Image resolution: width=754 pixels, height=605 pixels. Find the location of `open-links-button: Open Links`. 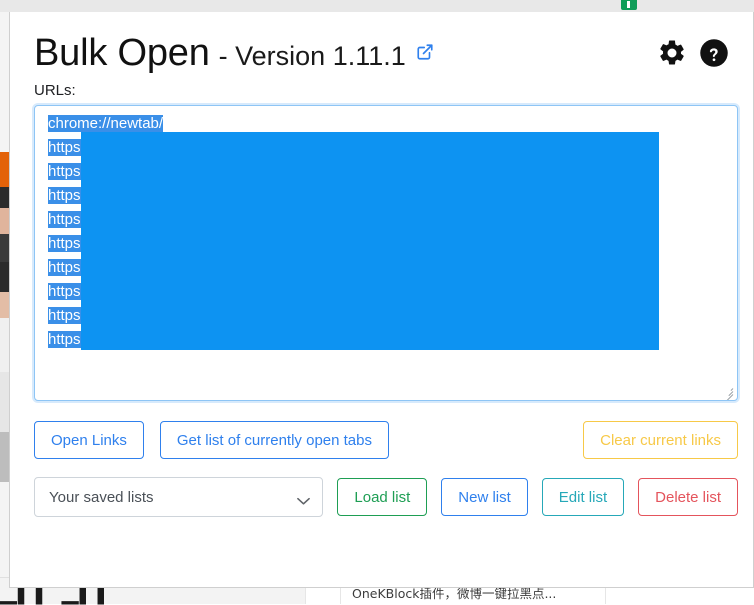

open-links-button: Open Links is located at coordinates (89, 440).